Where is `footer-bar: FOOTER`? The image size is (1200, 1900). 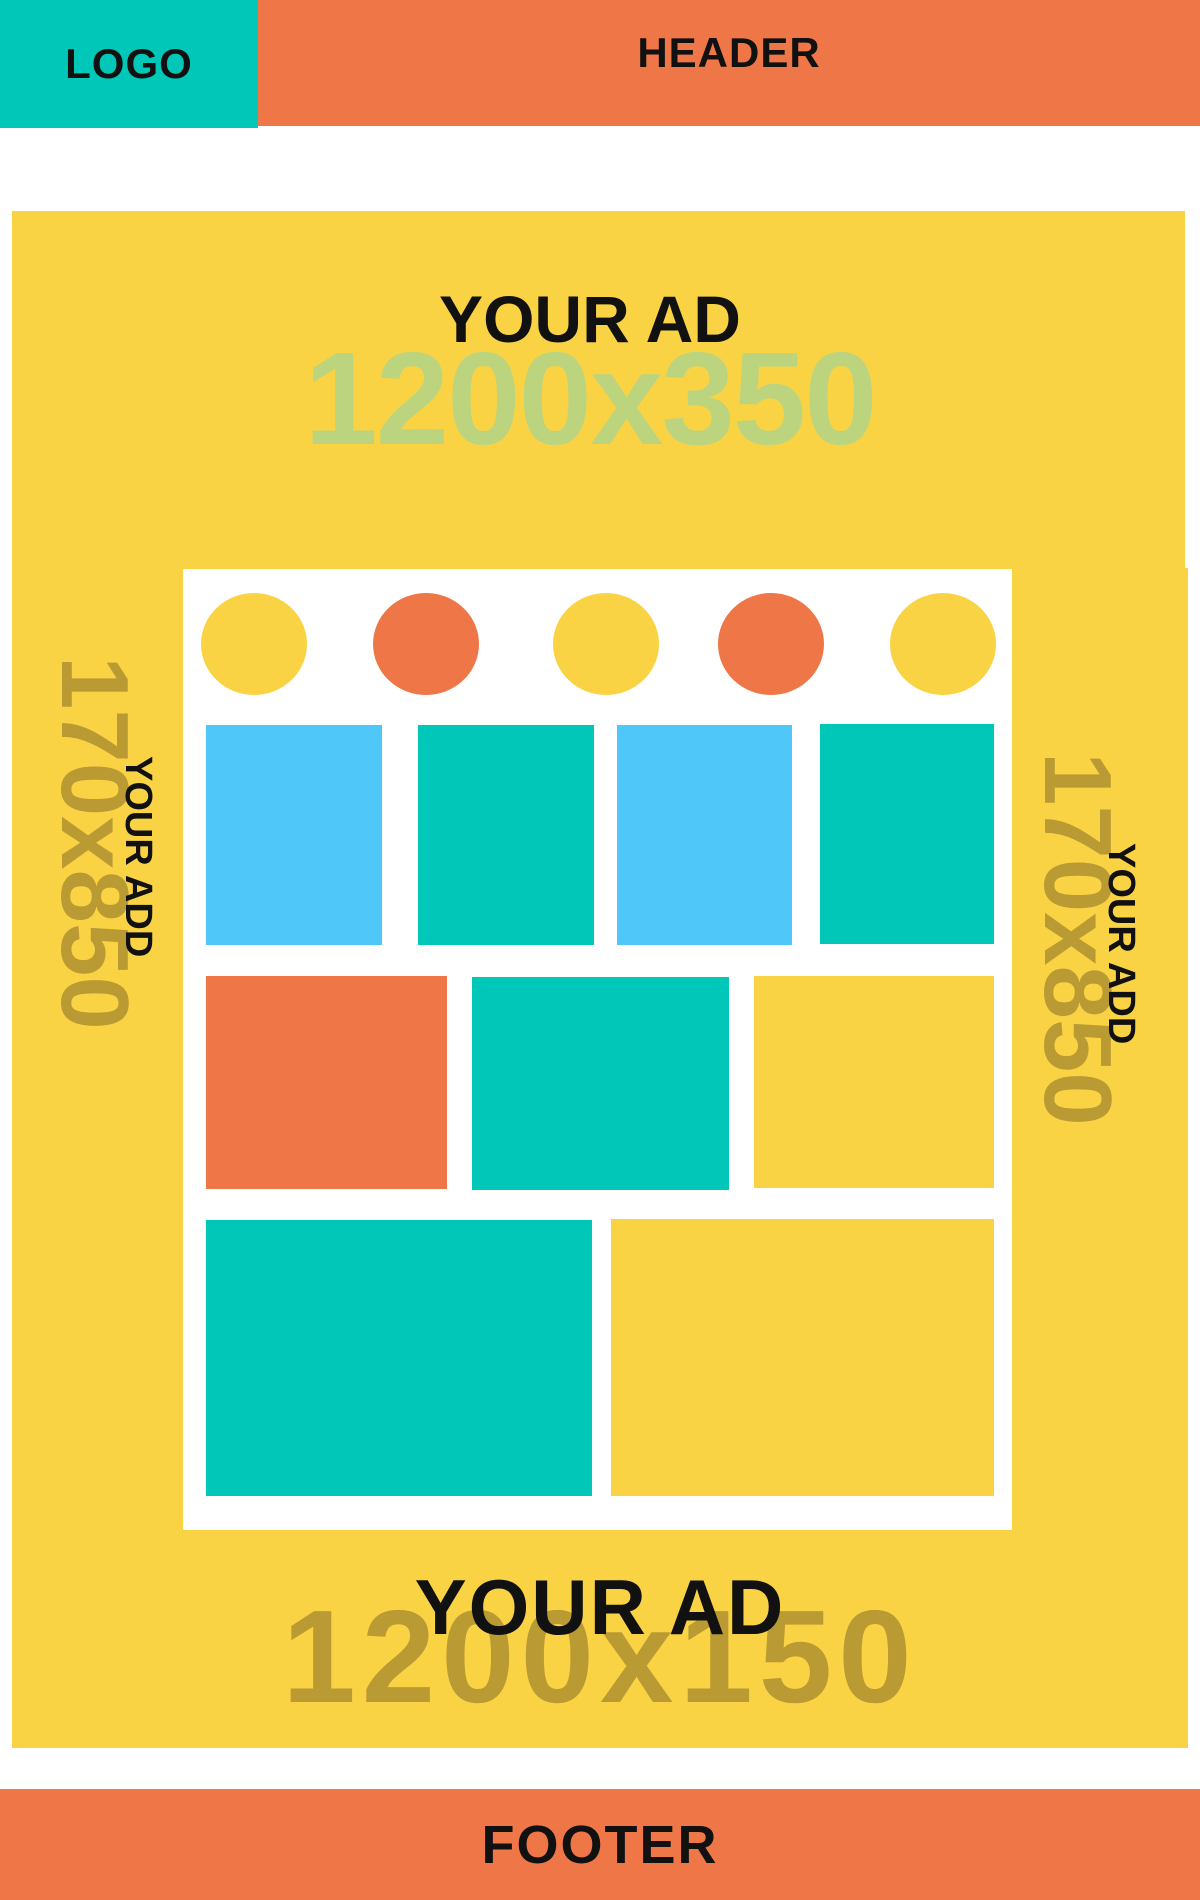
footer-bar: FOOTER is located at coordinates (600, 1844).